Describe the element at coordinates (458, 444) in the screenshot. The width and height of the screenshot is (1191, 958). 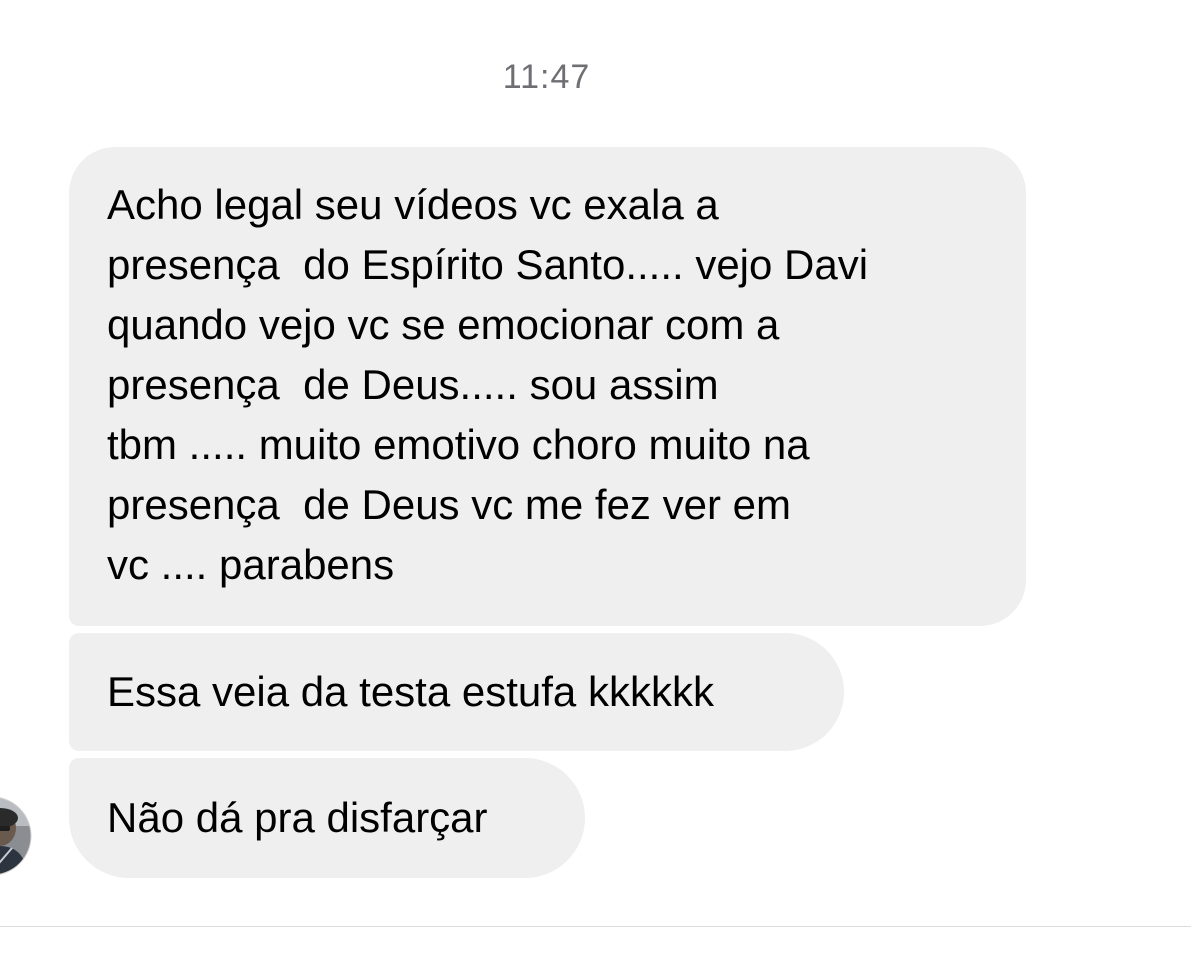
I see `message-text-line: tbm ..... muito emotivo choro muito na` at that location.